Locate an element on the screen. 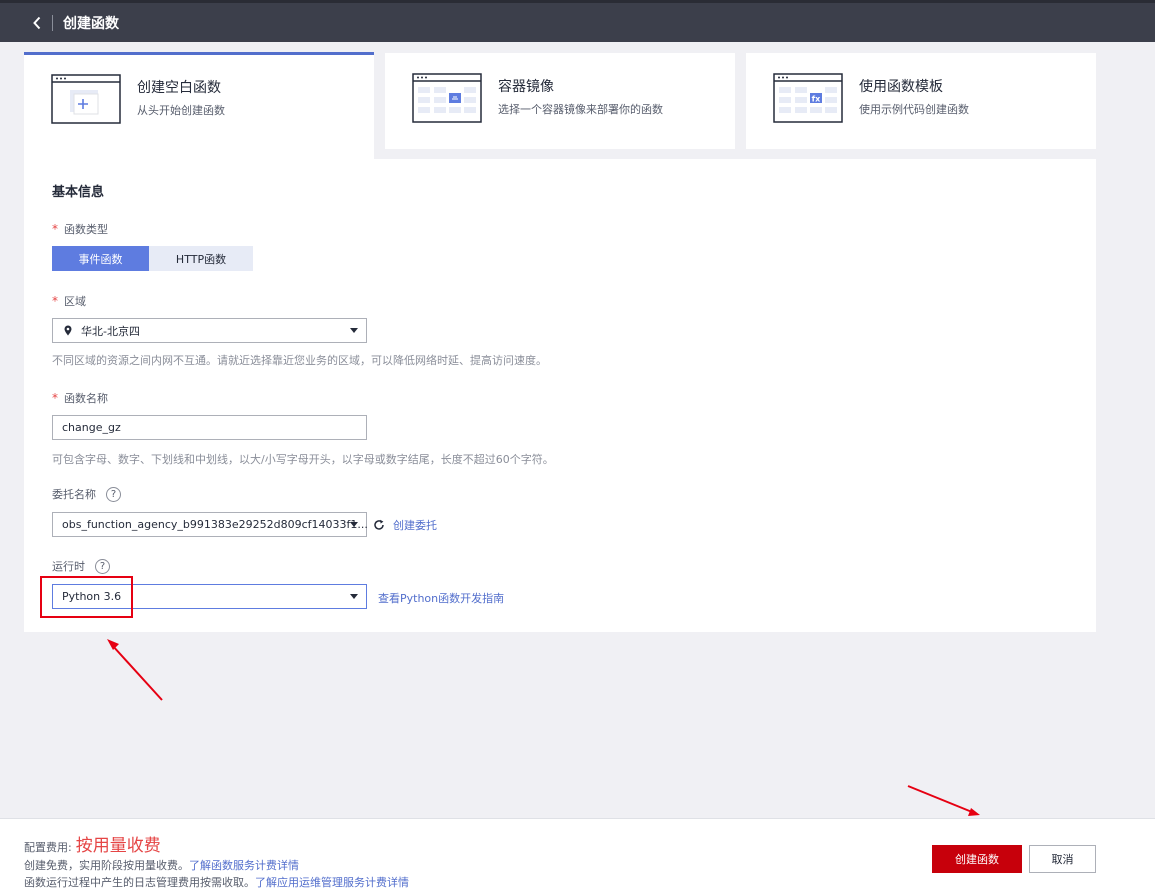  region-value: 华北-北京四 is located at coordinates (110, 331).